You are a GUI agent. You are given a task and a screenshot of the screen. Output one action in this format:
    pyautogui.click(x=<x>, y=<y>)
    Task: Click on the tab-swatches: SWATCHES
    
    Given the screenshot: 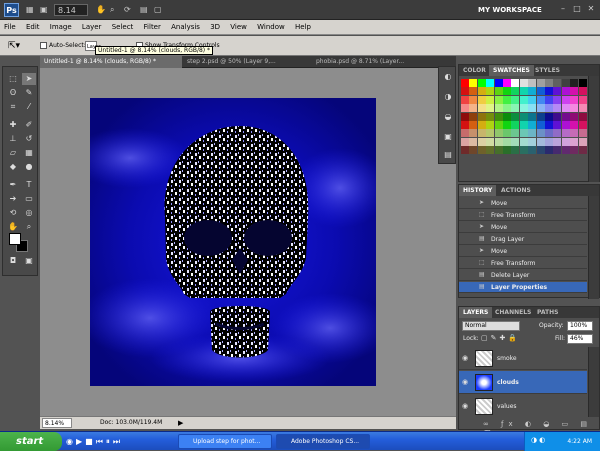 What is the action you would take?
    pyautogui.click(x=511, y=70)
    